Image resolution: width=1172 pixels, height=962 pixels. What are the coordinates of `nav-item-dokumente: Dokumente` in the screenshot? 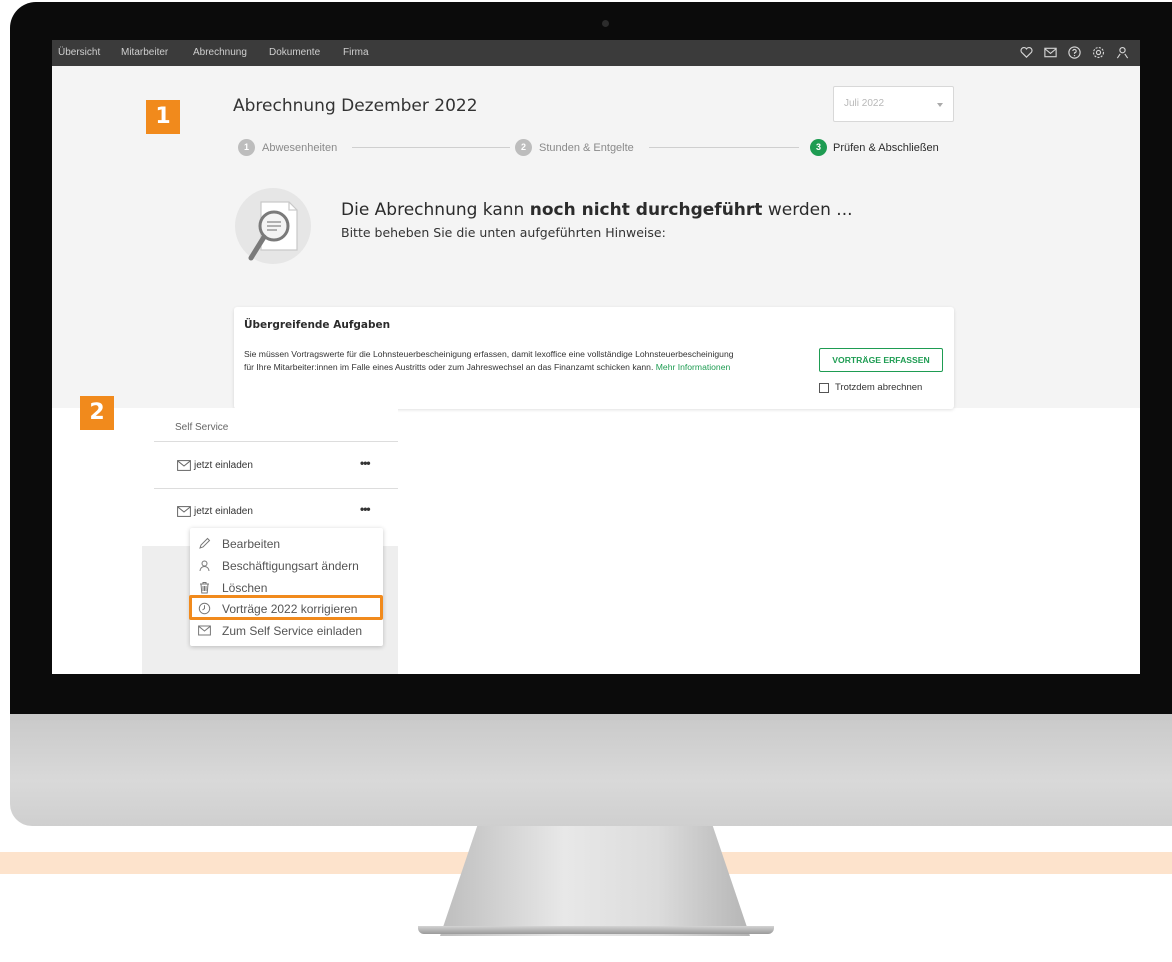 It's located at (294, 52).